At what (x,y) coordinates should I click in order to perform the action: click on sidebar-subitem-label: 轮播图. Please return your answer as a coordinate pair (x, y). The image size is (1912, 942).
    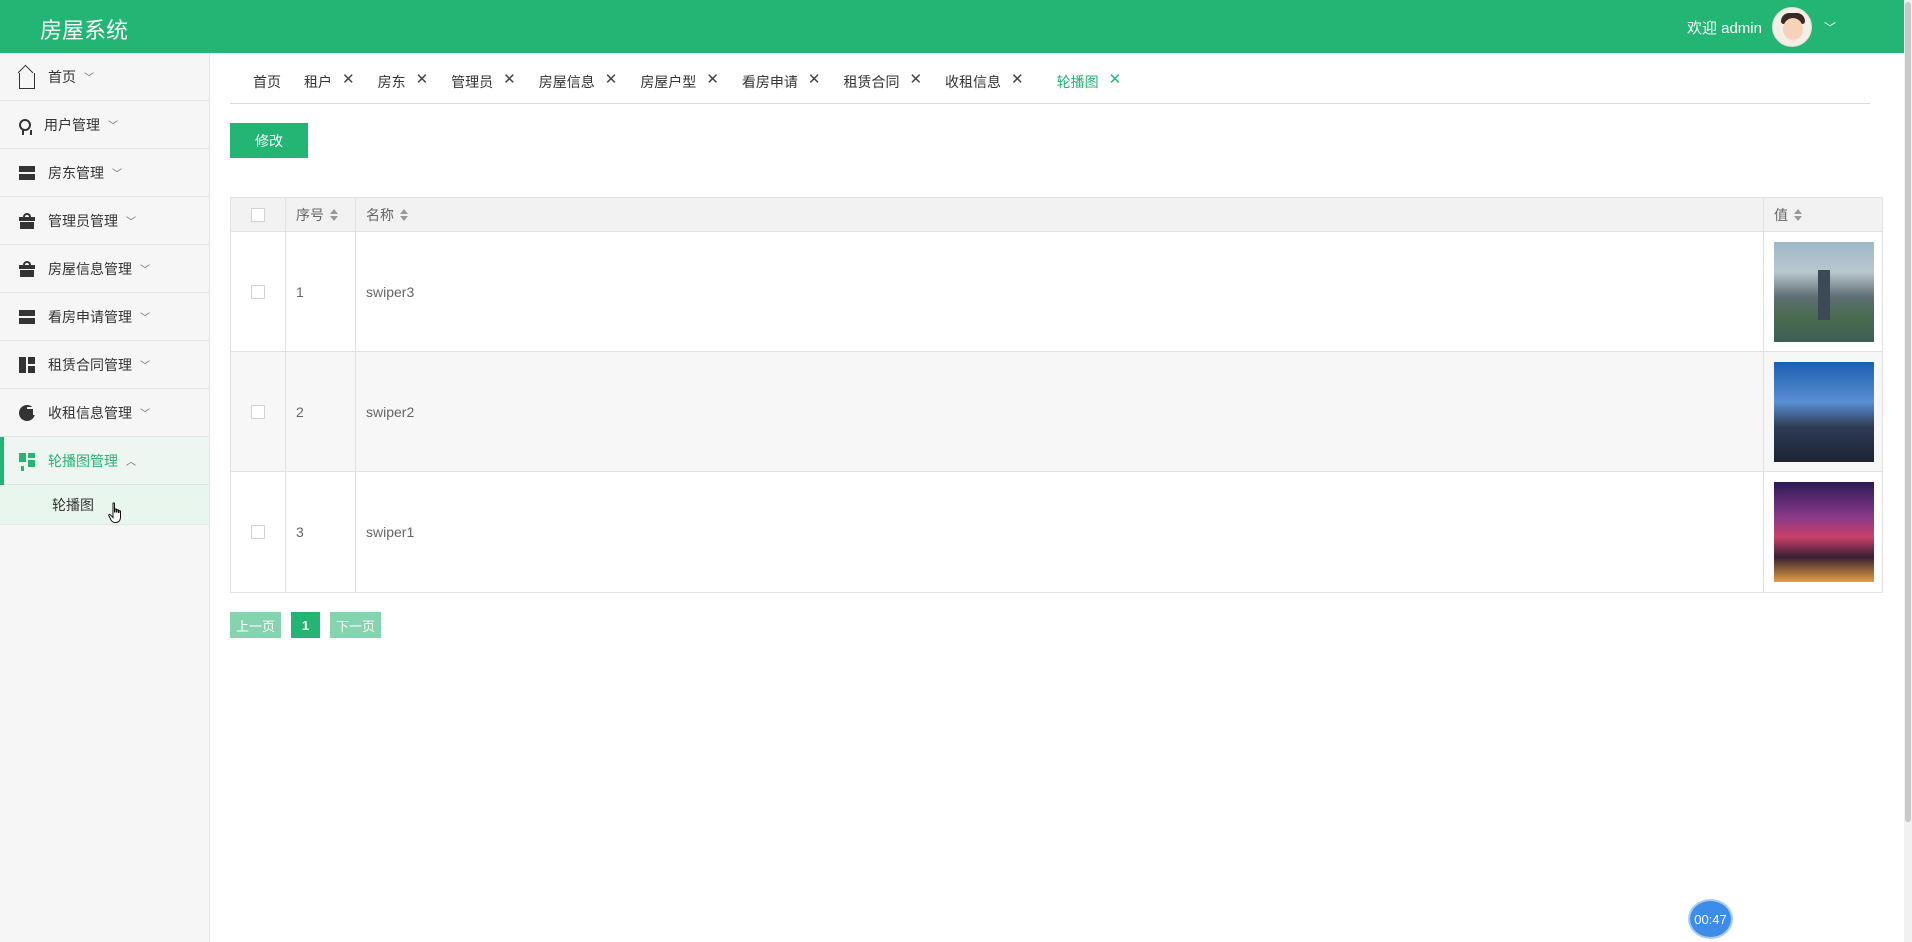
    Looking at the image, I should click on (73, 504).